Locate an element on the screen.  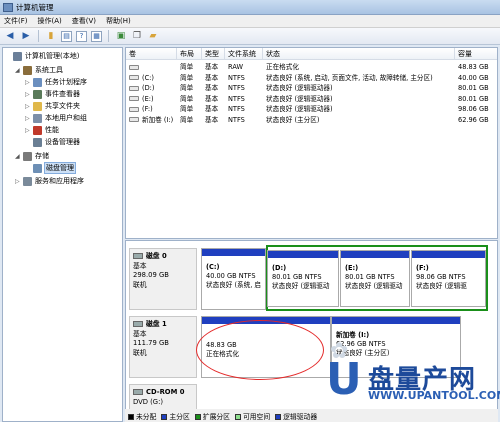
highlight-ellipse is located at coordinates (260, 350).